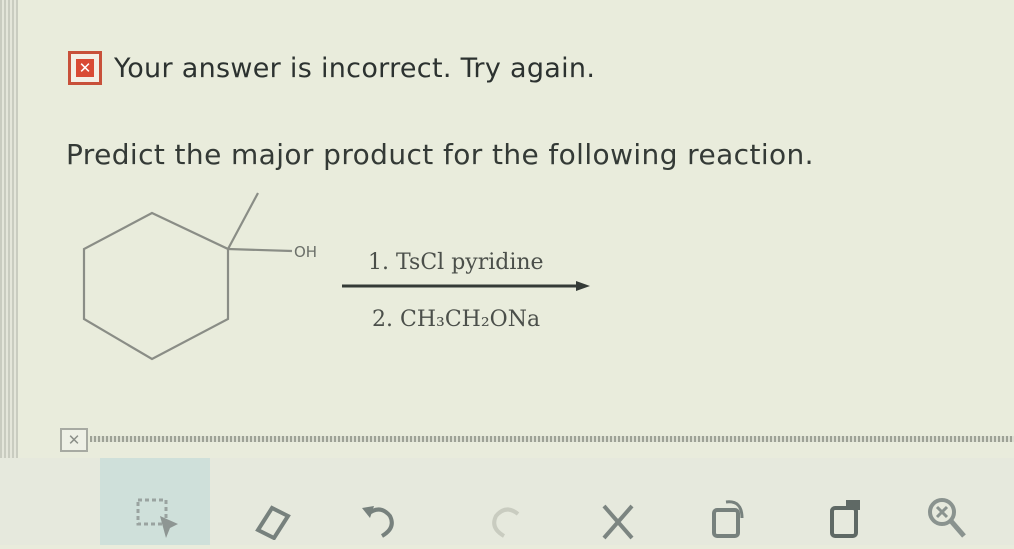 The height and width of the screenshot is (549, 1014). I want to click on condition-2: 2. CH₃CH₂ONa, so click(456, 319).